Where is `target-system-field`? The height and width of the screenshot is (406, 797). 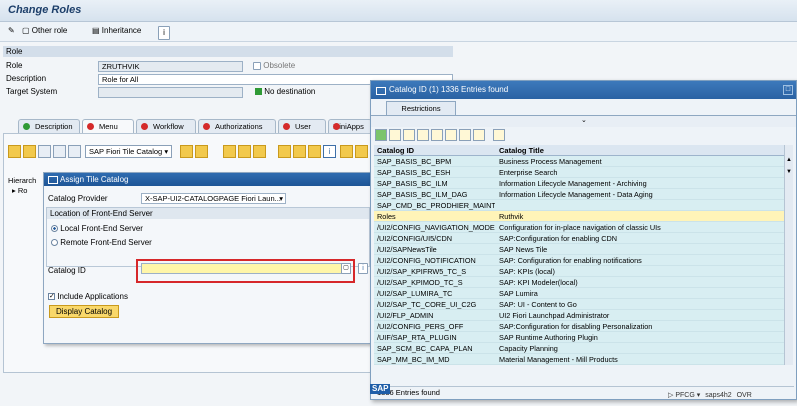
target-system-field is located at coordinates (170, 92).